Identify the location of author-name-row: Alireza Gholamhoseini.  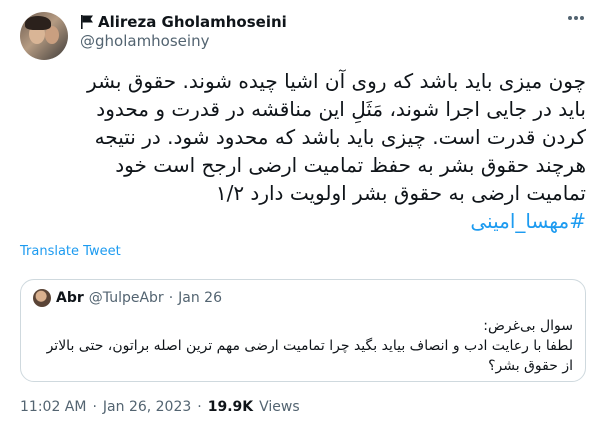
(183, 22).